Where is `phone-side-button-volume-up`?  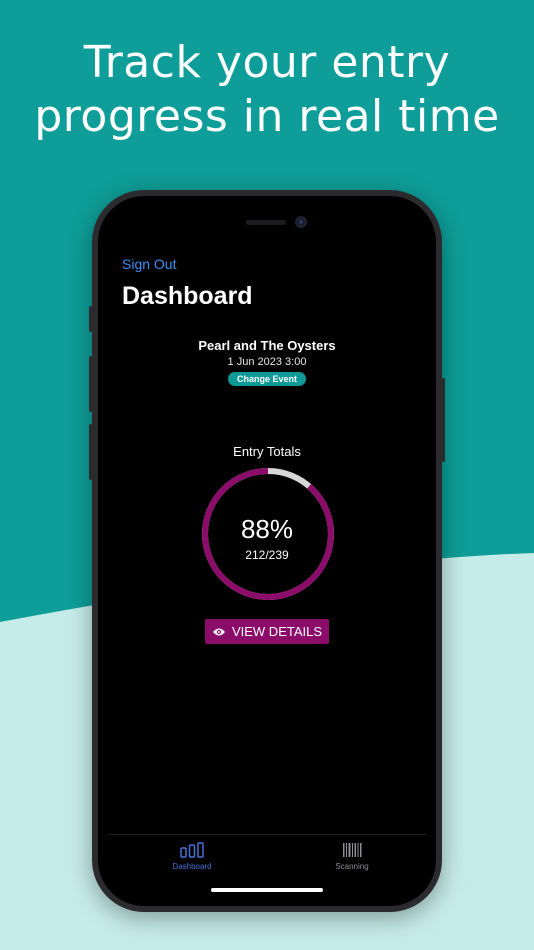
phone-side-button-volume-up is located at coordinates (90, 384).